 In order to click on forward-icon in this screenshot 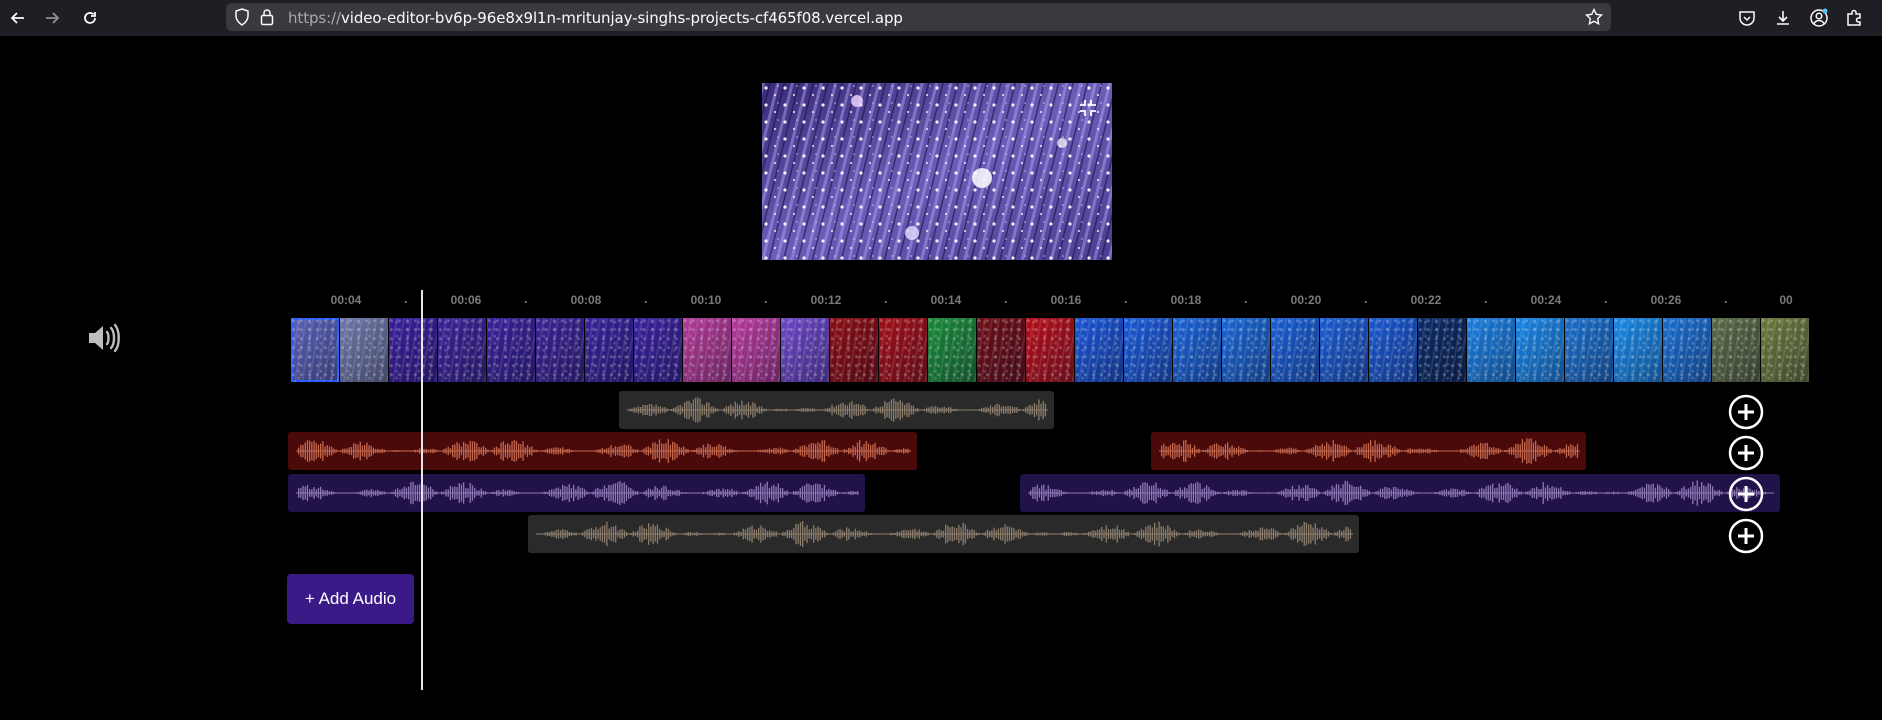, I will do `click(52, 18)`.